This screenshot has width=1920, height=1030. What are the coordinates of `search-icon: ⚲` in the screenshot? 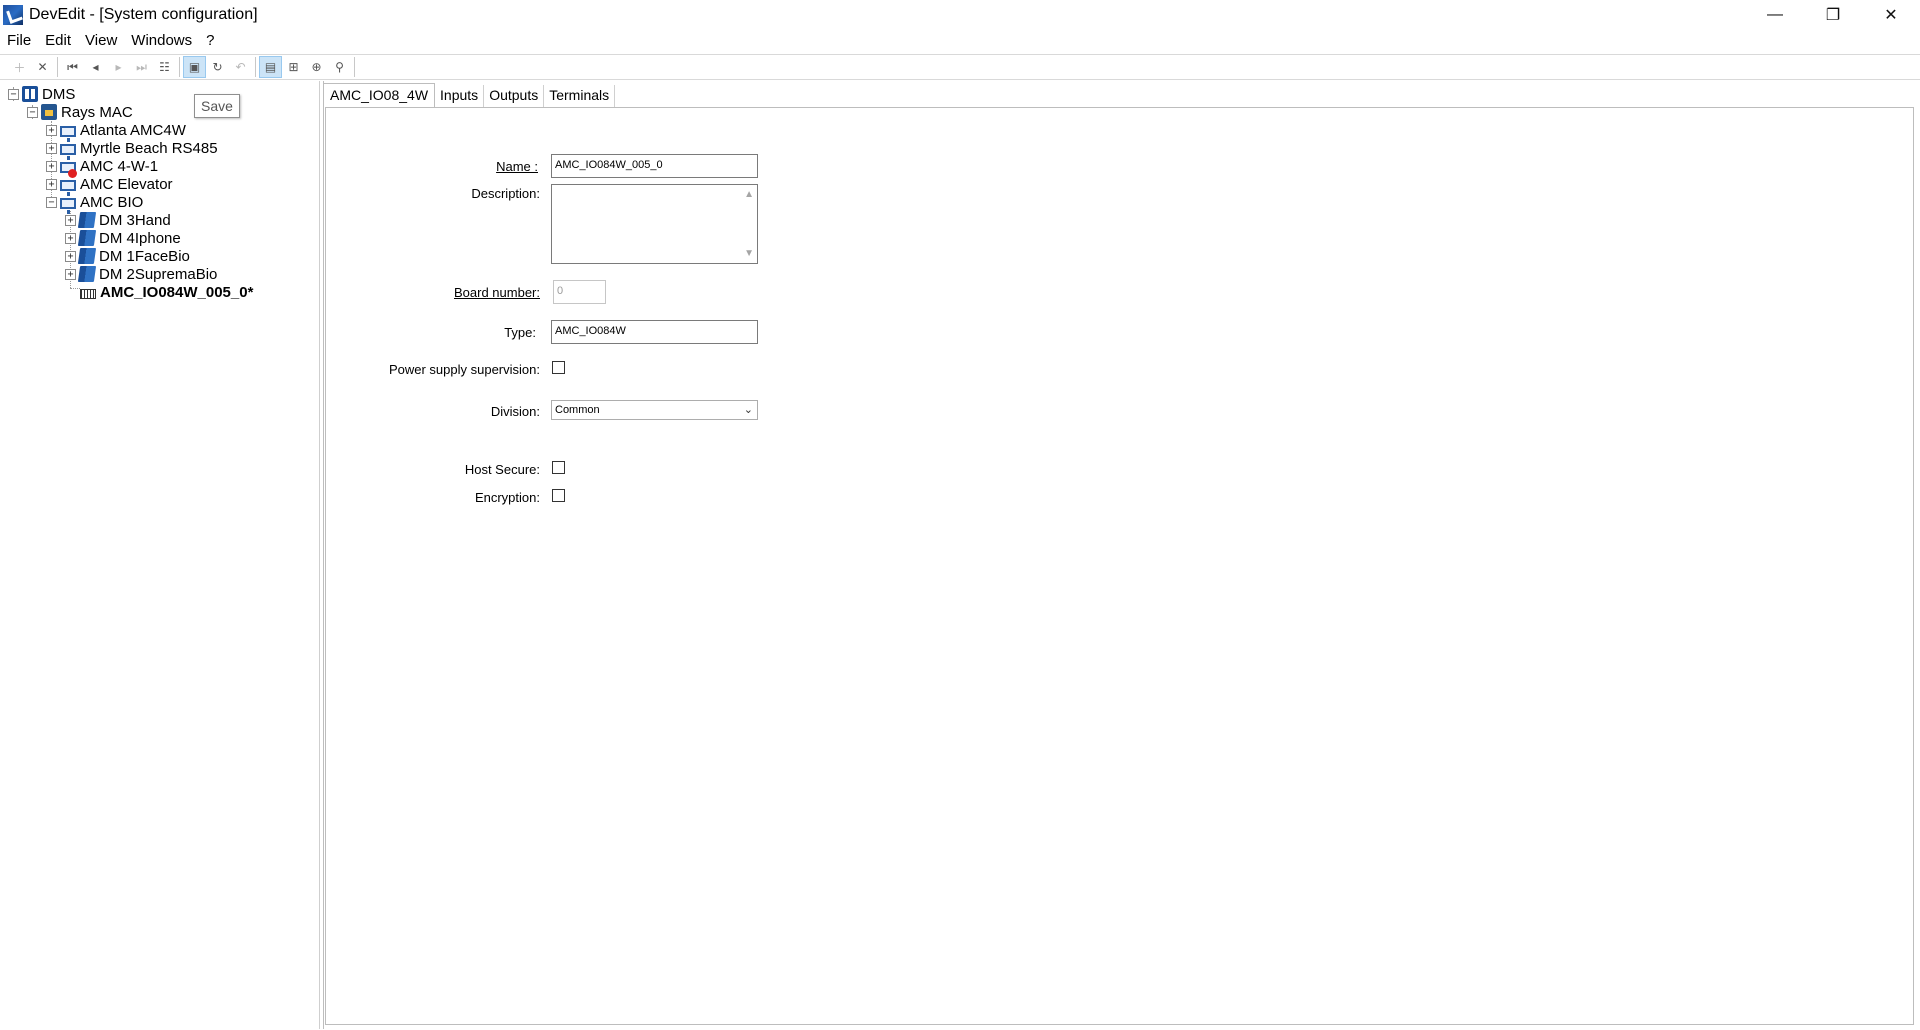 It's located at (339, 67).